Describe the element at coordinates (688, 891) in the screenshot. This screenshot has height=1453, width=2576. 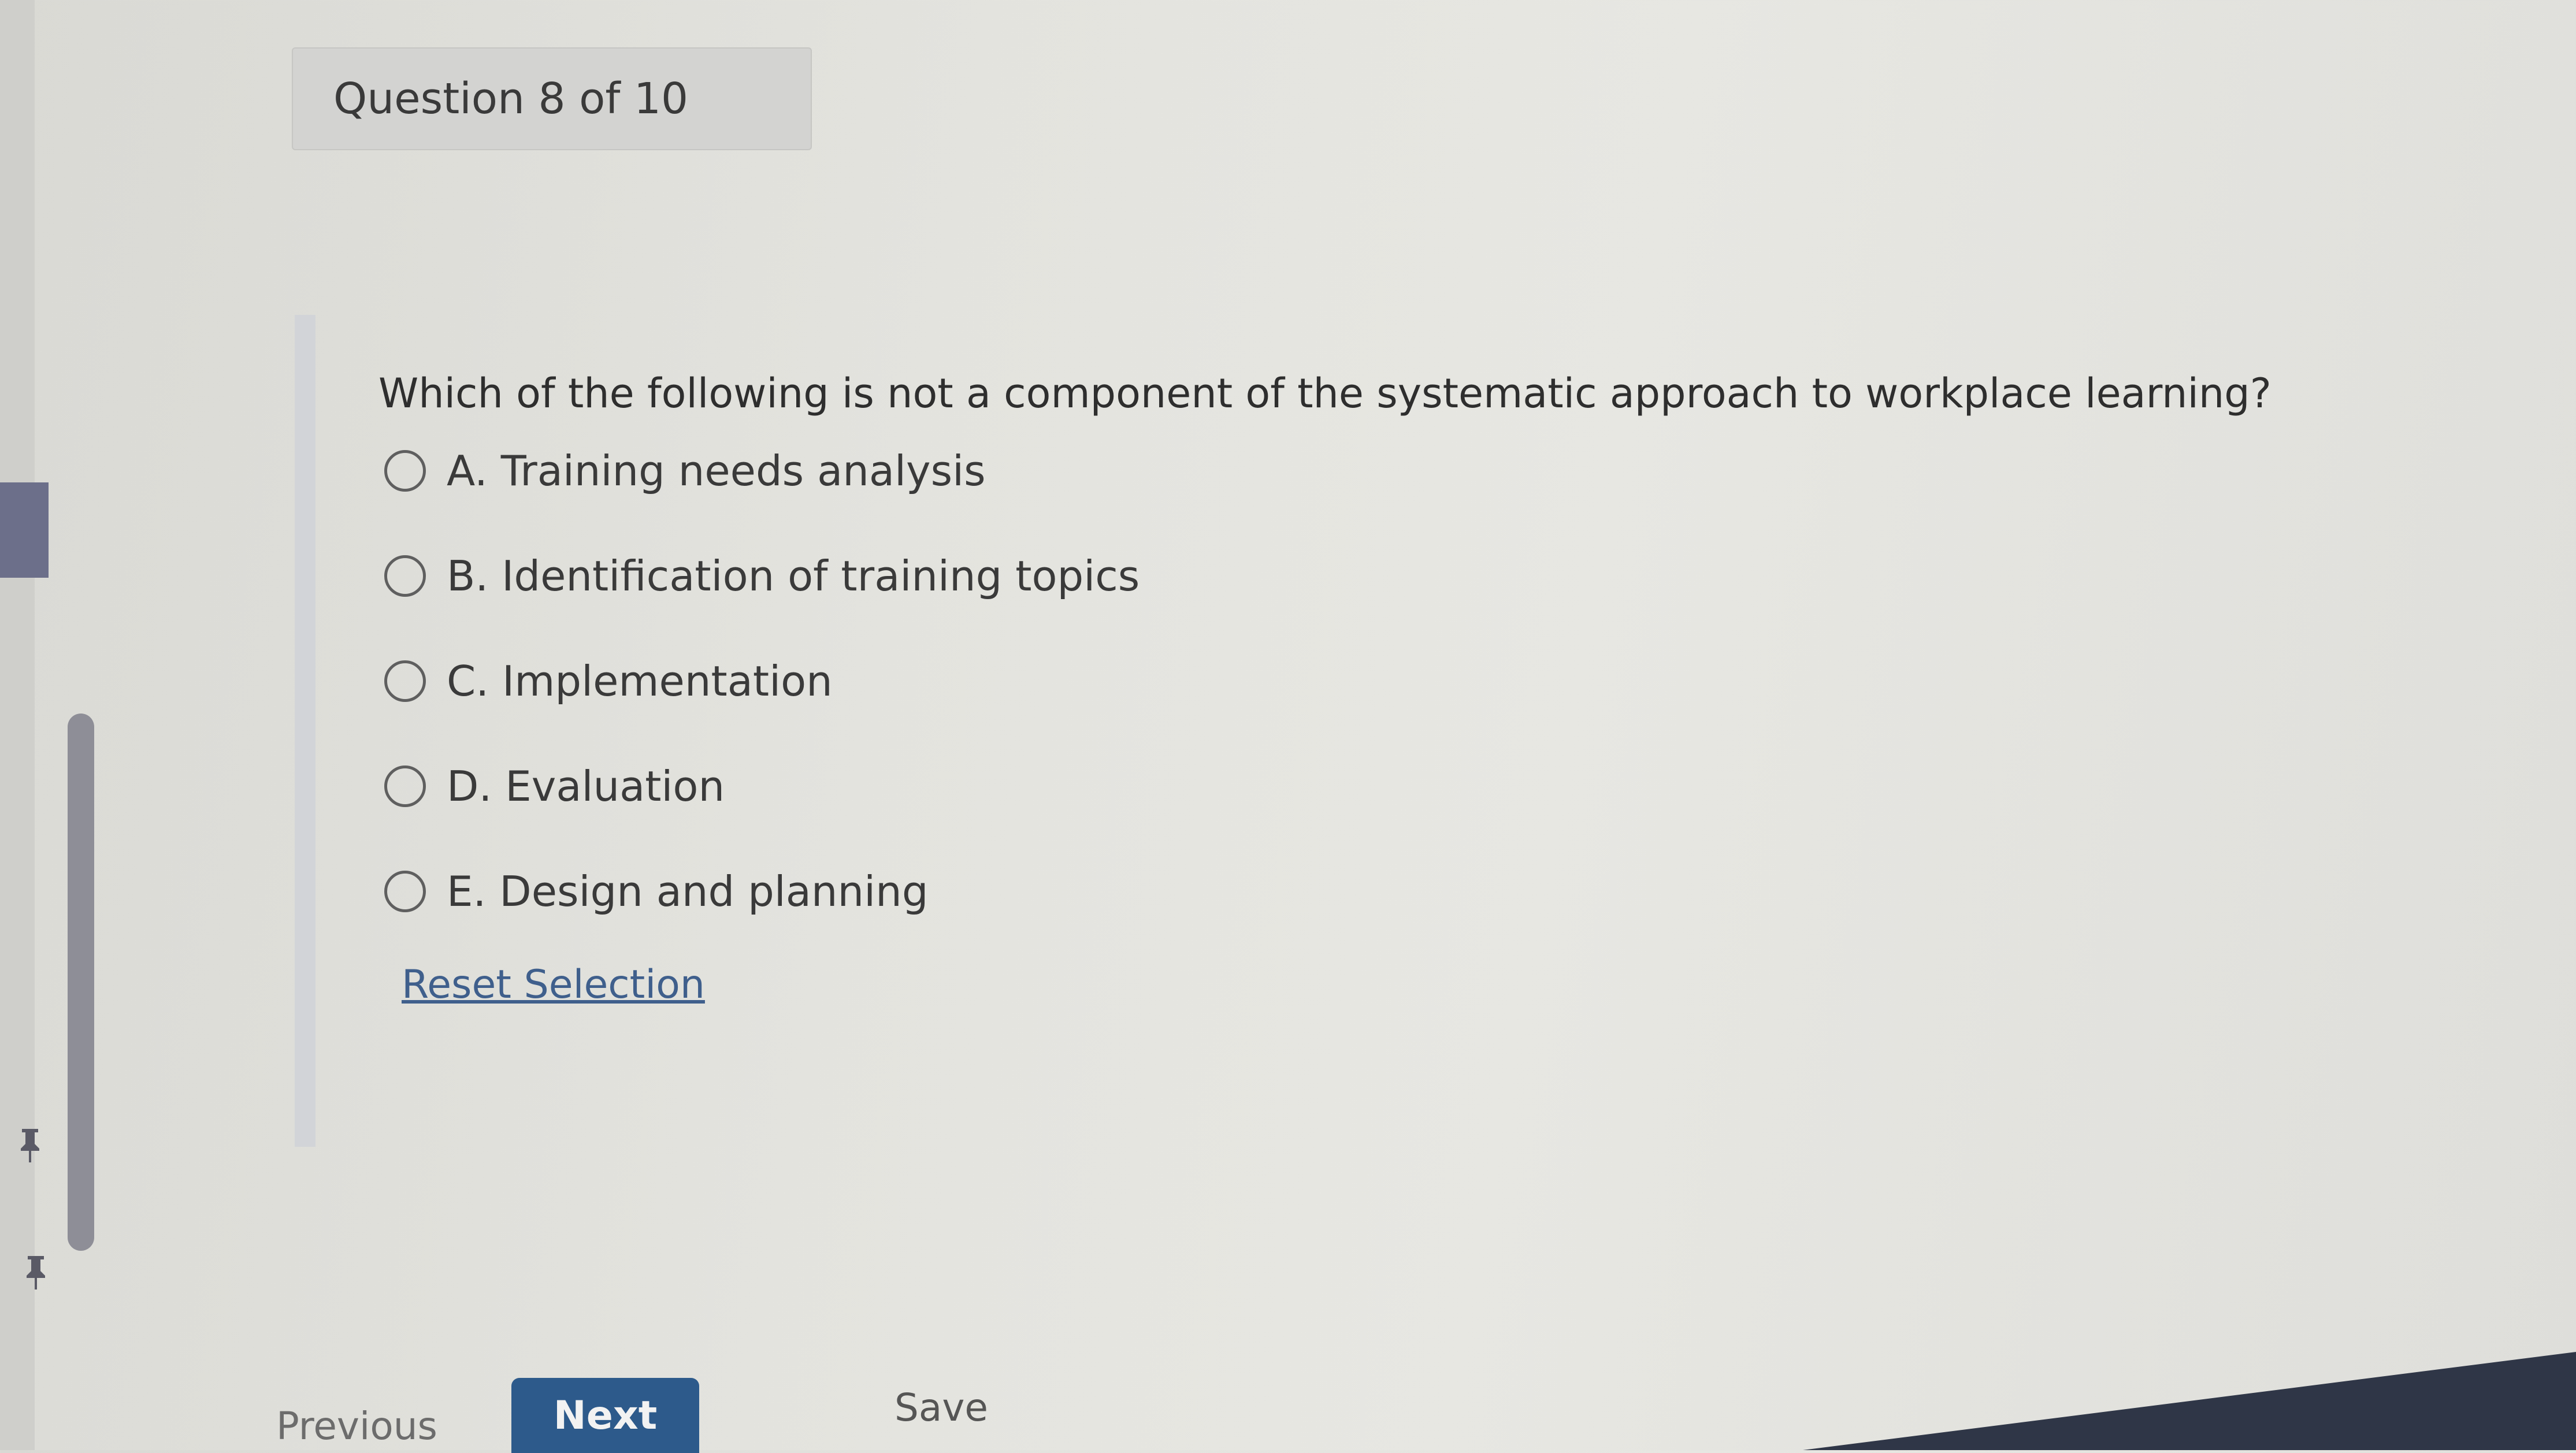
I see `option-label: E. Design and planning` at that location.